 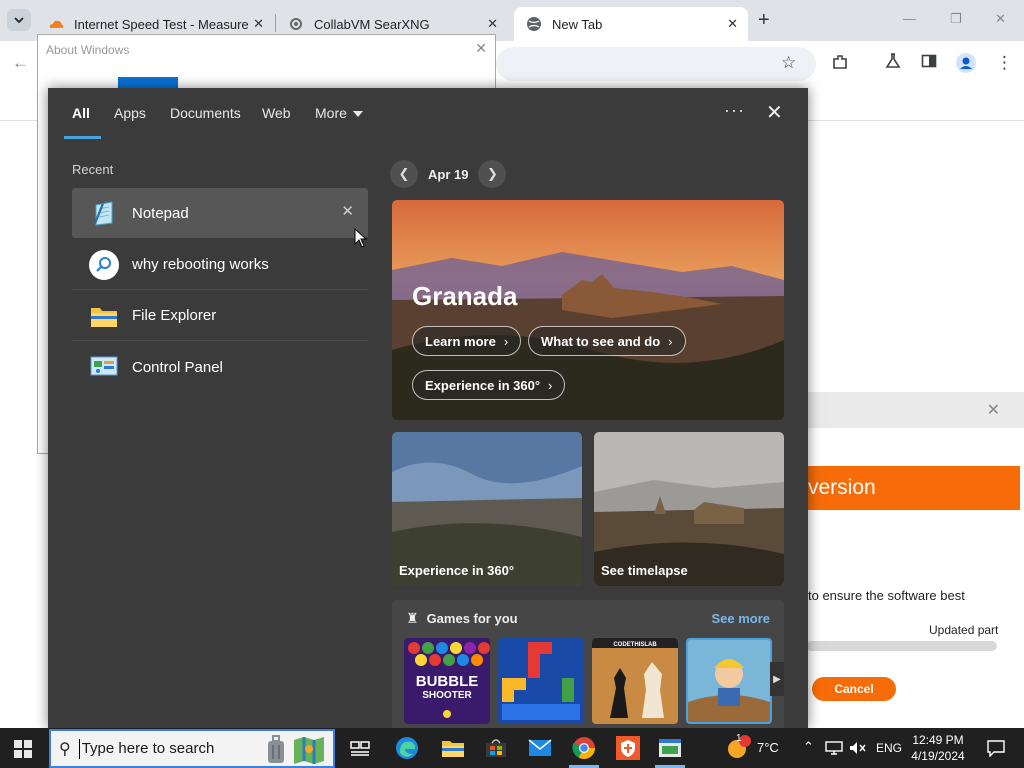 I want to click on recent-item-label: Notepad, so click(x=160, y=213).